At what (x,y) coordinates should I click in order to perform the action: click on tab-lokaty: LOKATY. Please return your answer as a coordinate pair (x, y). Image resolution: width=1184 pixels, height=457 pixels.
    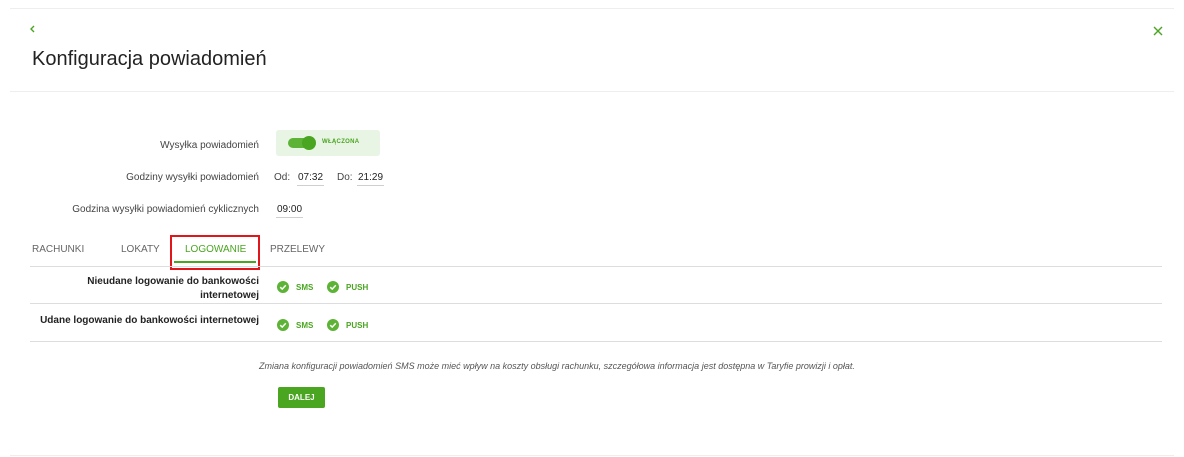
    Looking at the image, I should click on (140, 249).